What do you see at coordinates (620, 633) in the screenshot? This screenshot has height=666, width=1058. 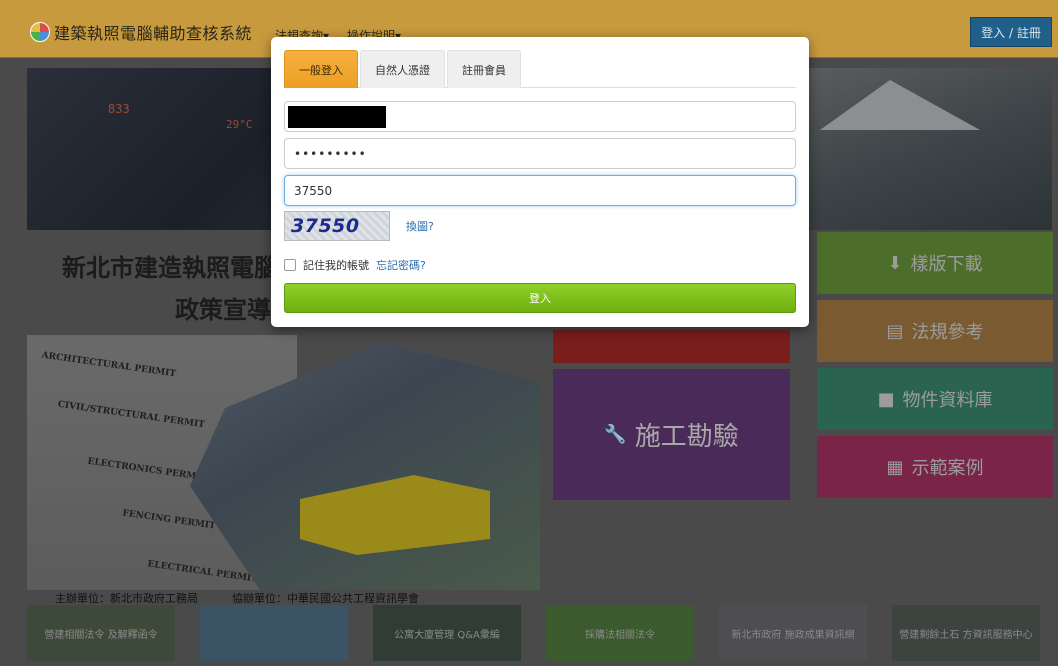 I see `banner-link: 採購法相關法令` at bounding box center [620, 633].